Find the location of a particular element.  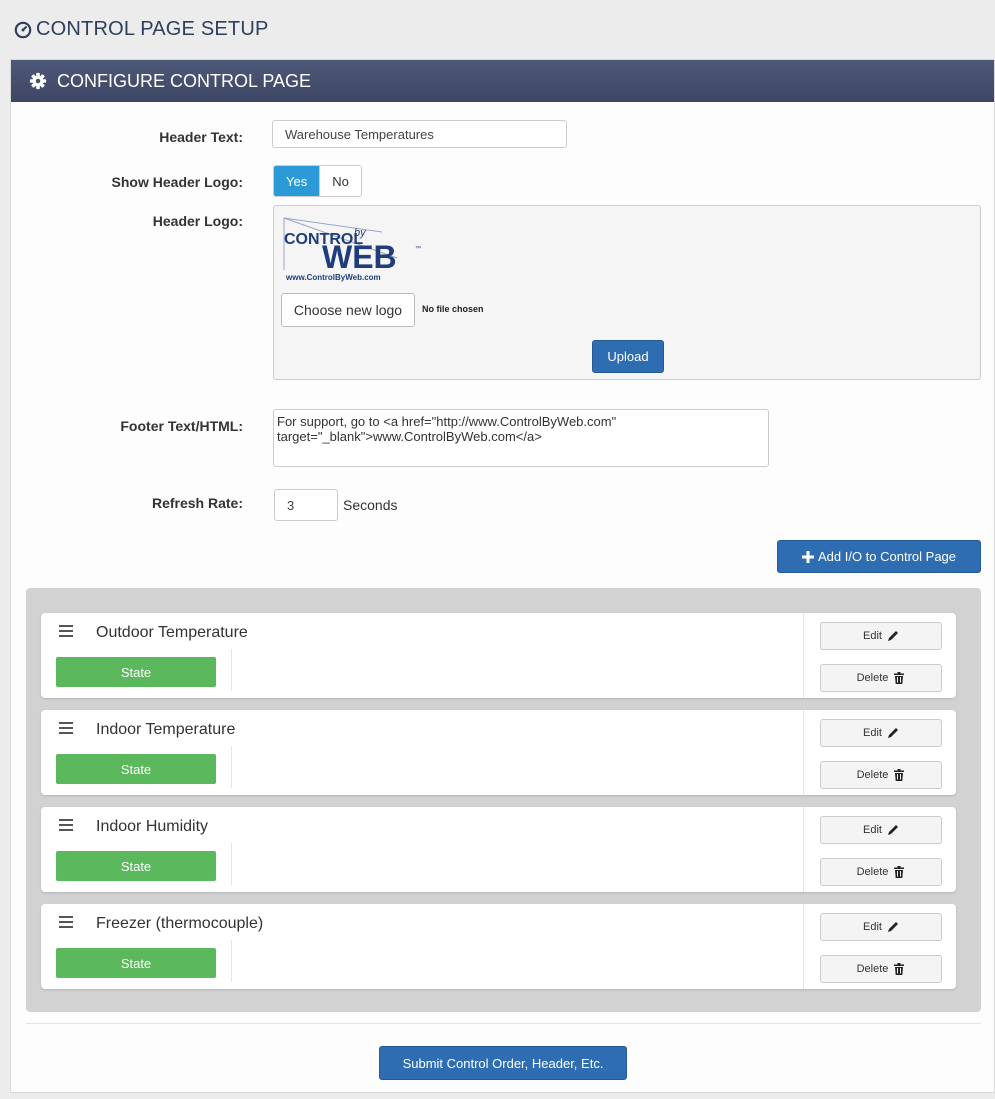

io-item-indoor-temperature: Indoor Temperature State Edit Delete is located at coordinates (498, 752).